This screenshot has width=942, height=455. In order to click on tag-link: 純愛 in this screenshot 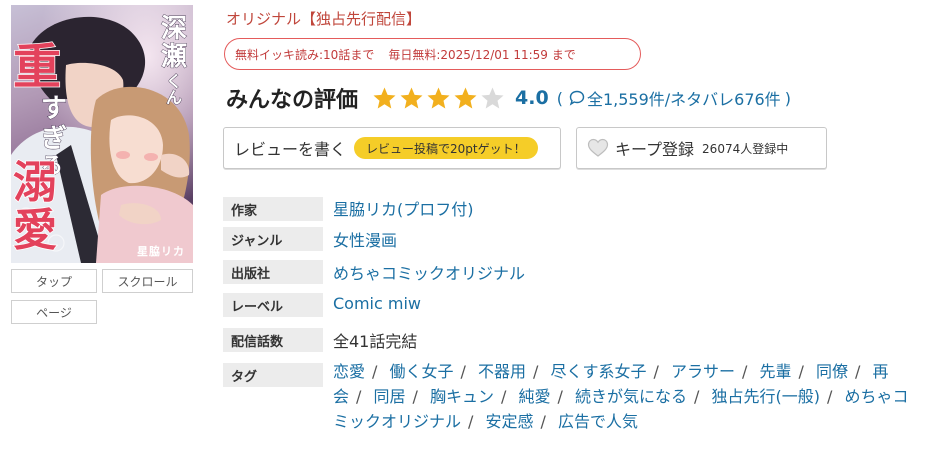, I will do `click(535, 396)`.